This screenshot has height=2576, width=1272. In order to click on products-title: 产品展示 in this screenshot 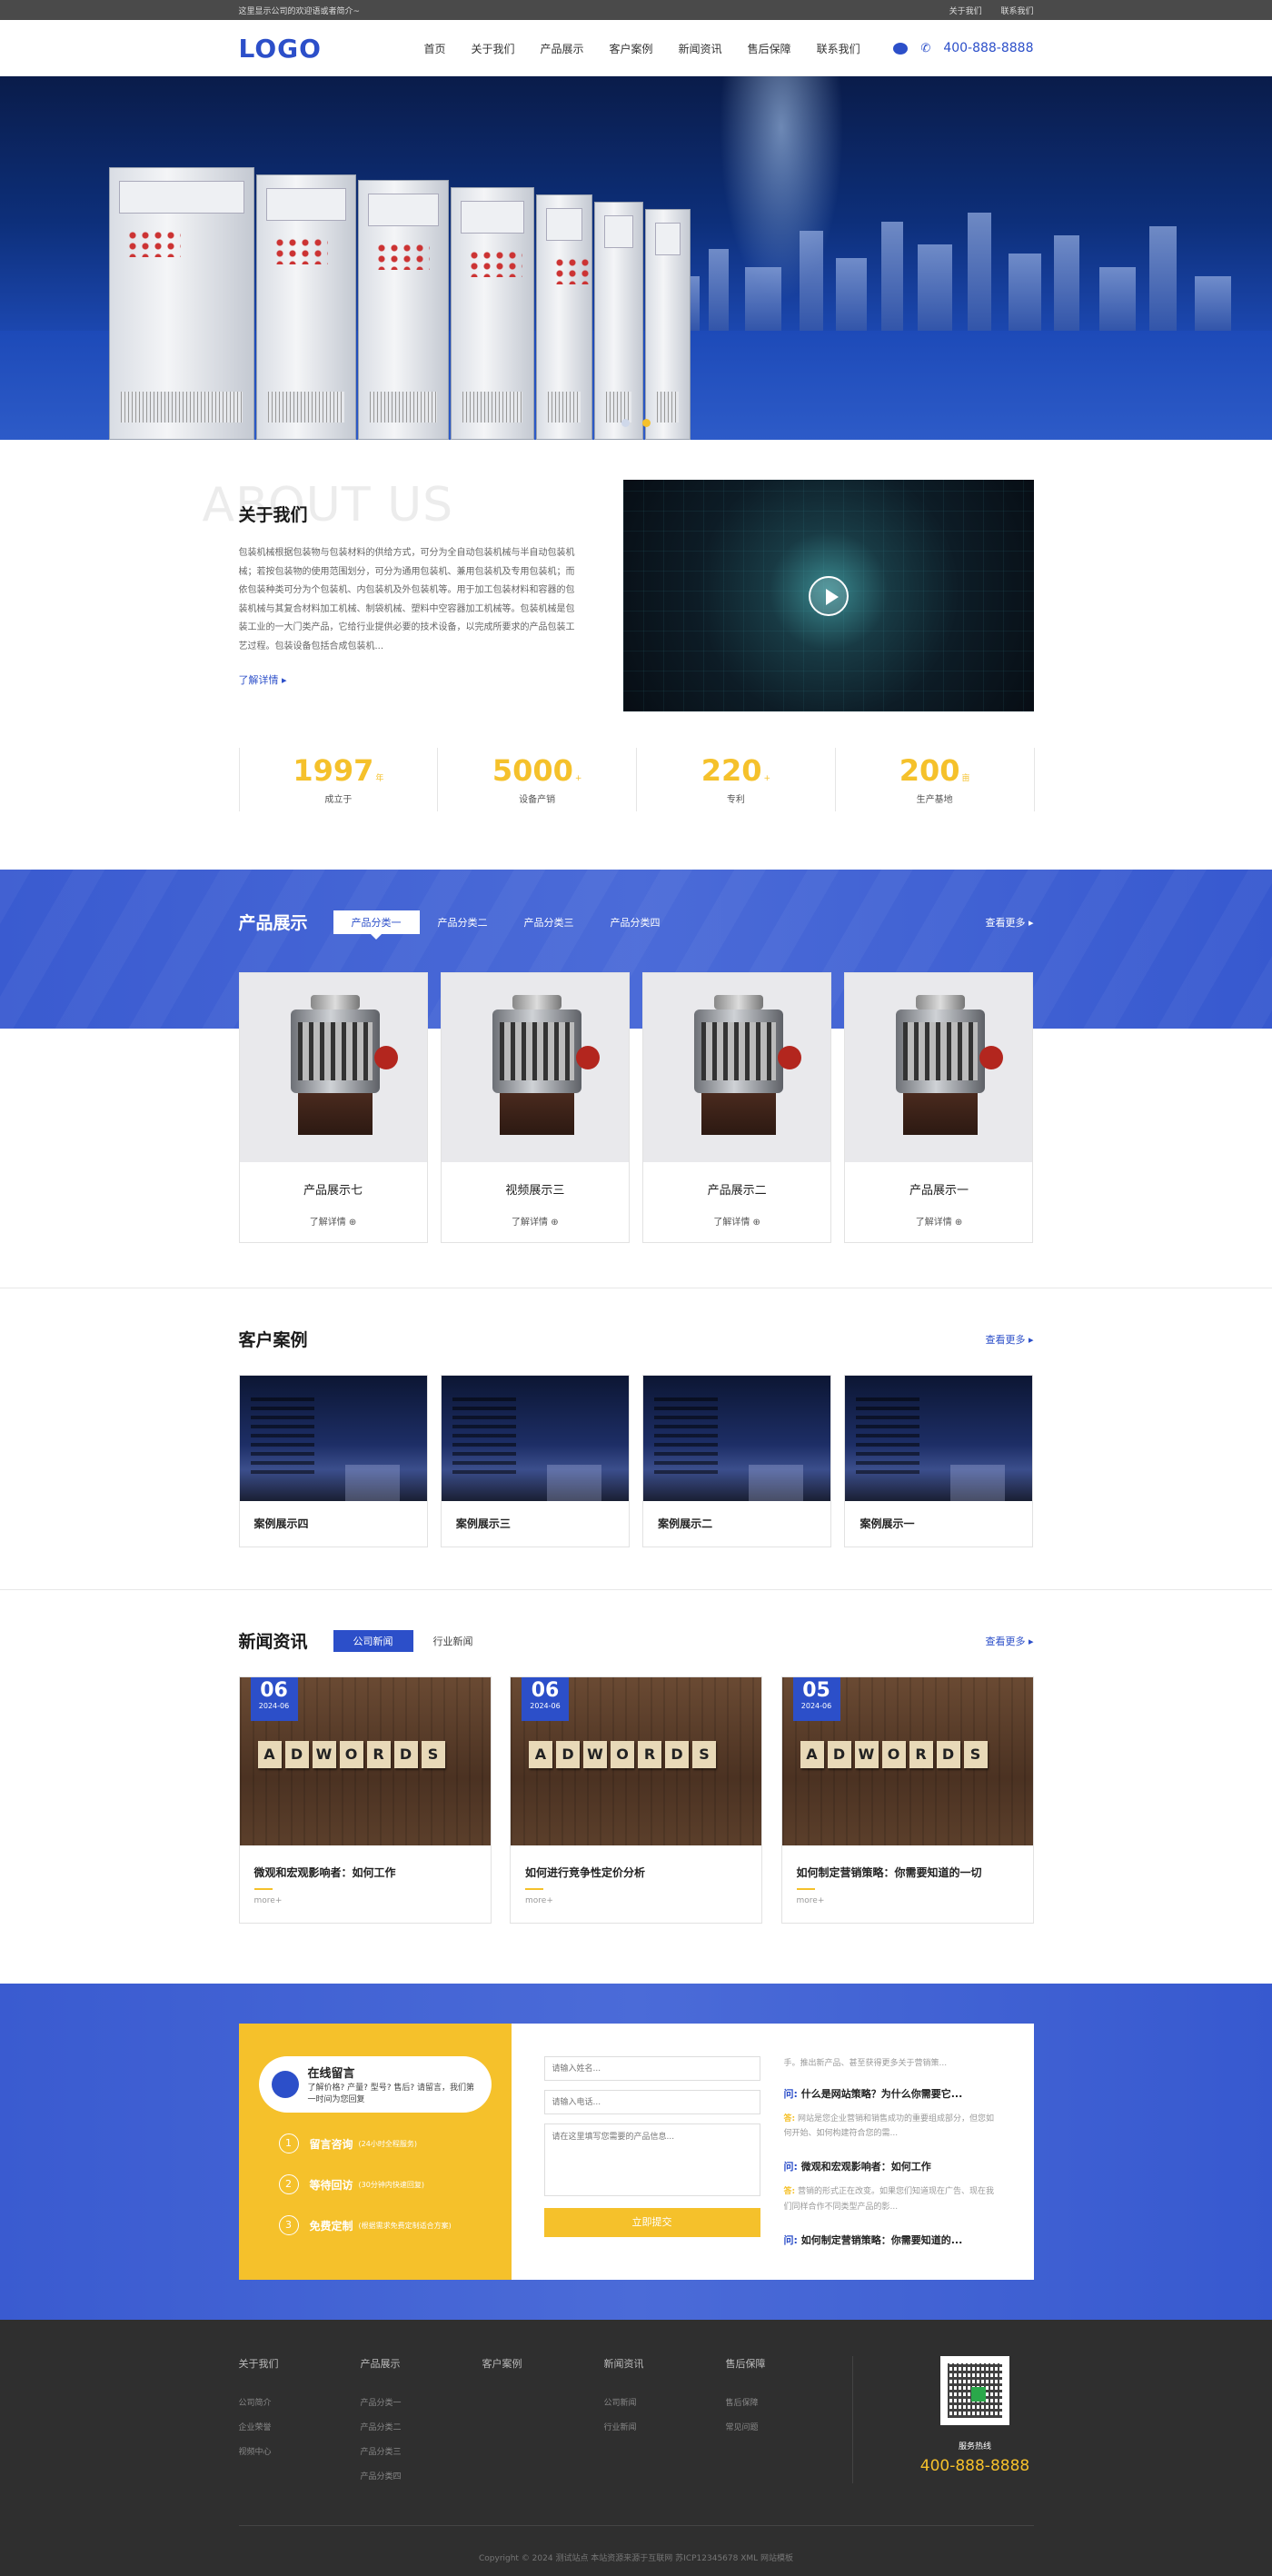, I will do `click(273, 923)`.